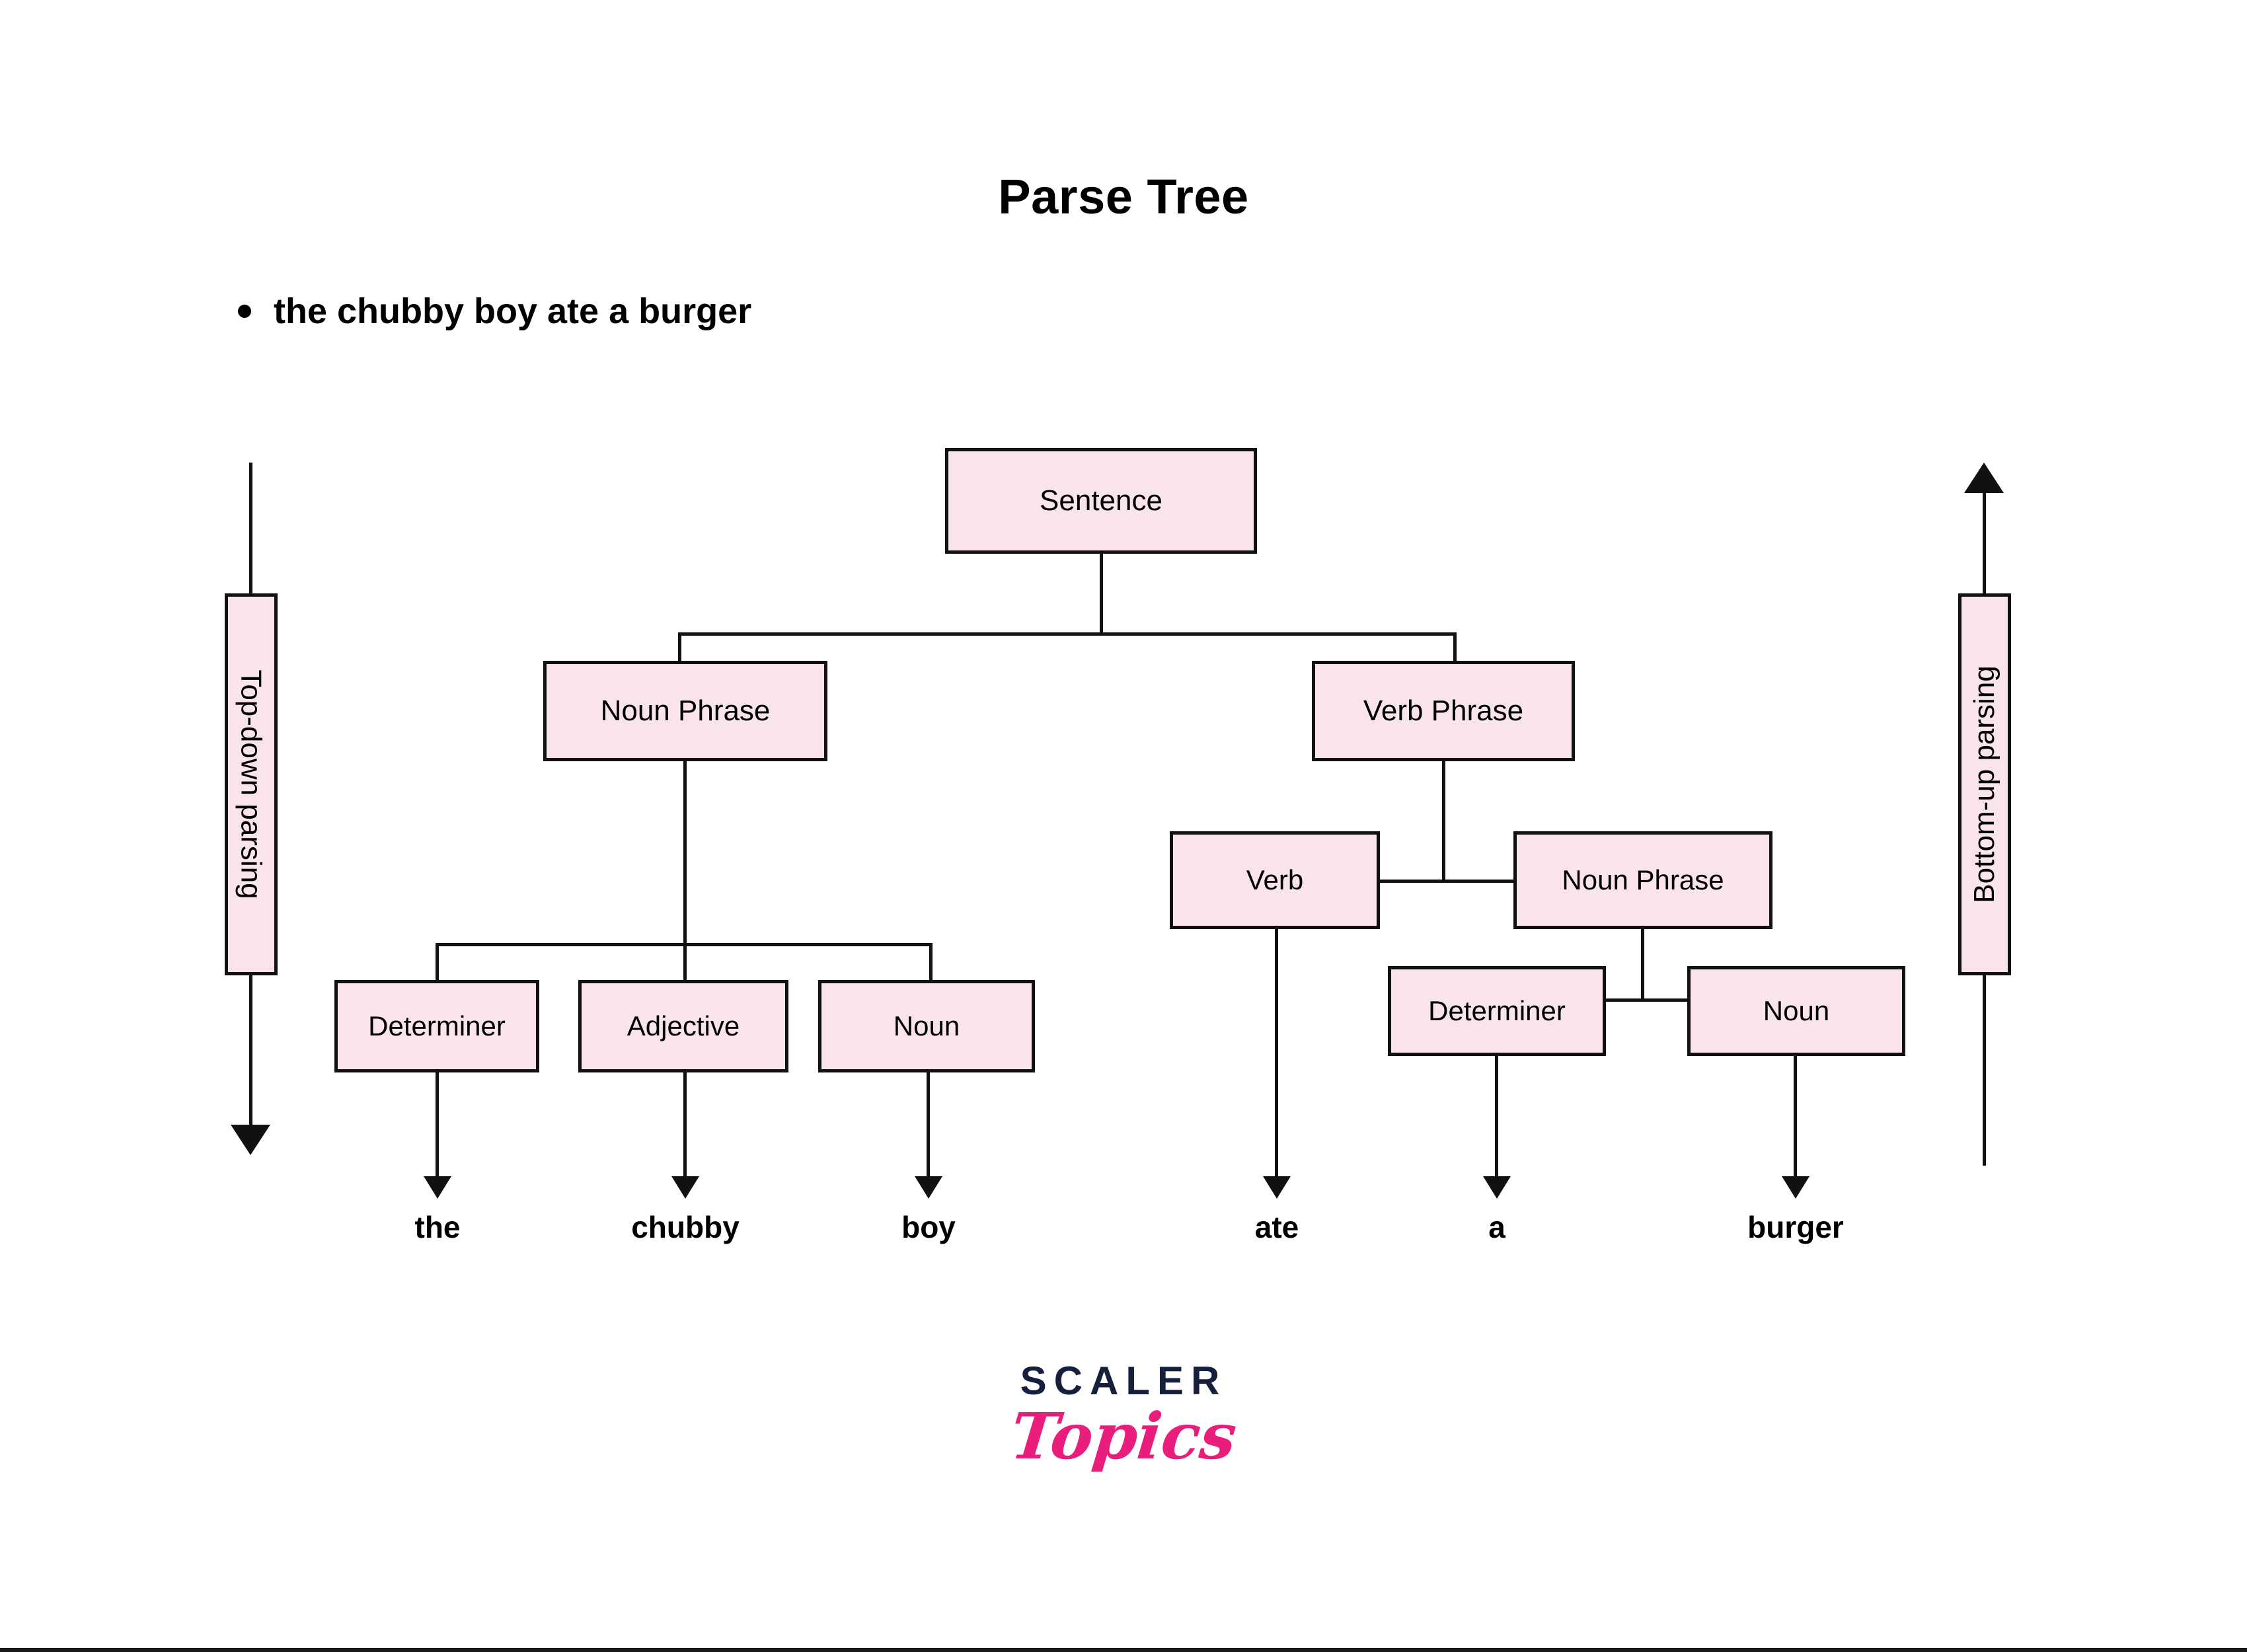 The image size is (2247, 1652). I want to click on node-adjective-label: Adjective, so click(683, 1026).